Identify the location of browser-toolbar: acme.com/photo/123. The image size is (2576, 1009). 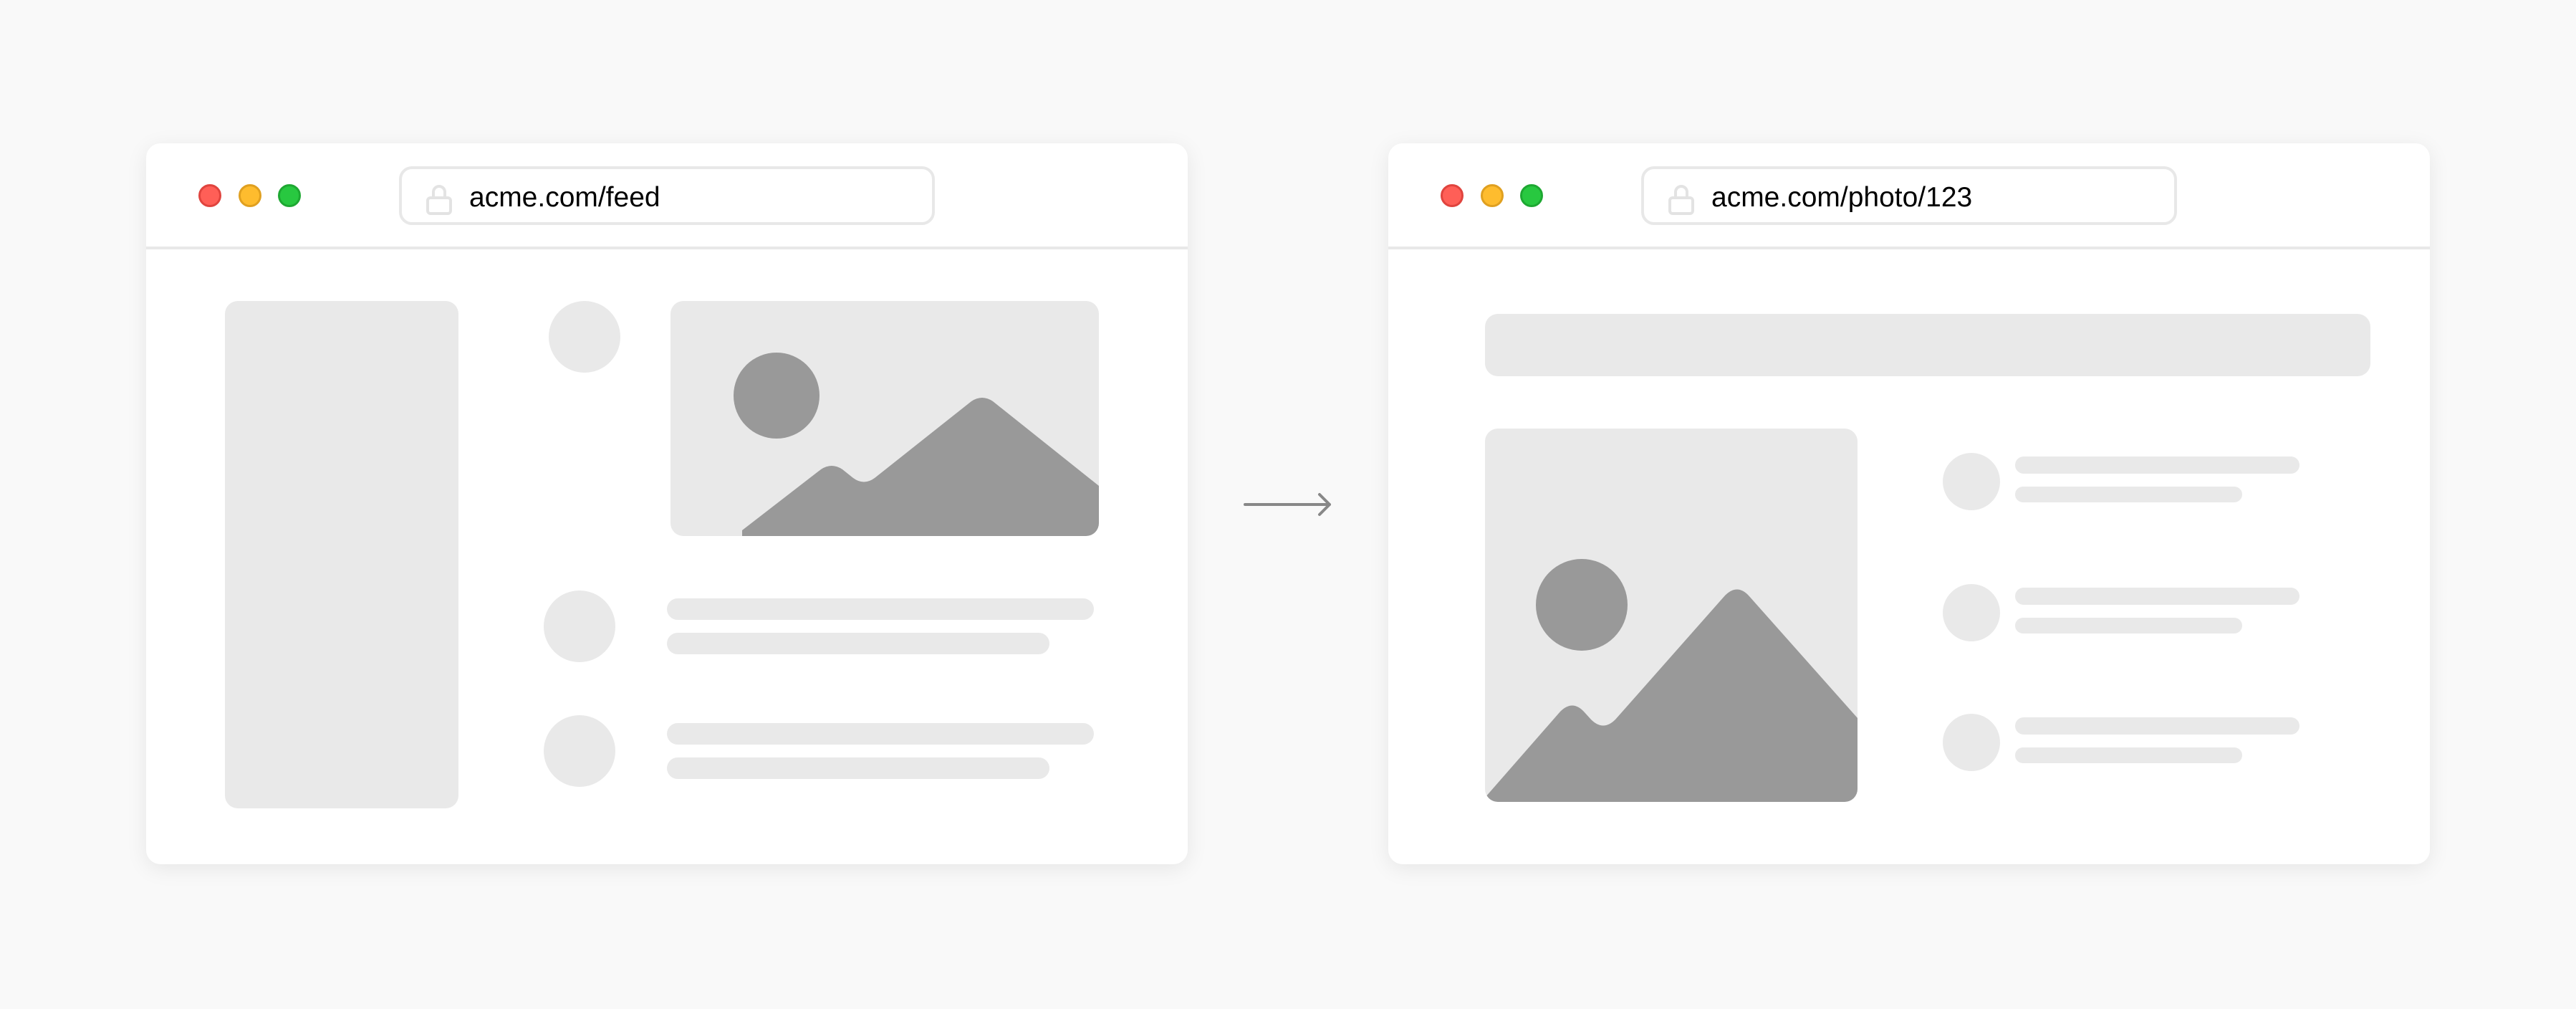
(1909, 196).